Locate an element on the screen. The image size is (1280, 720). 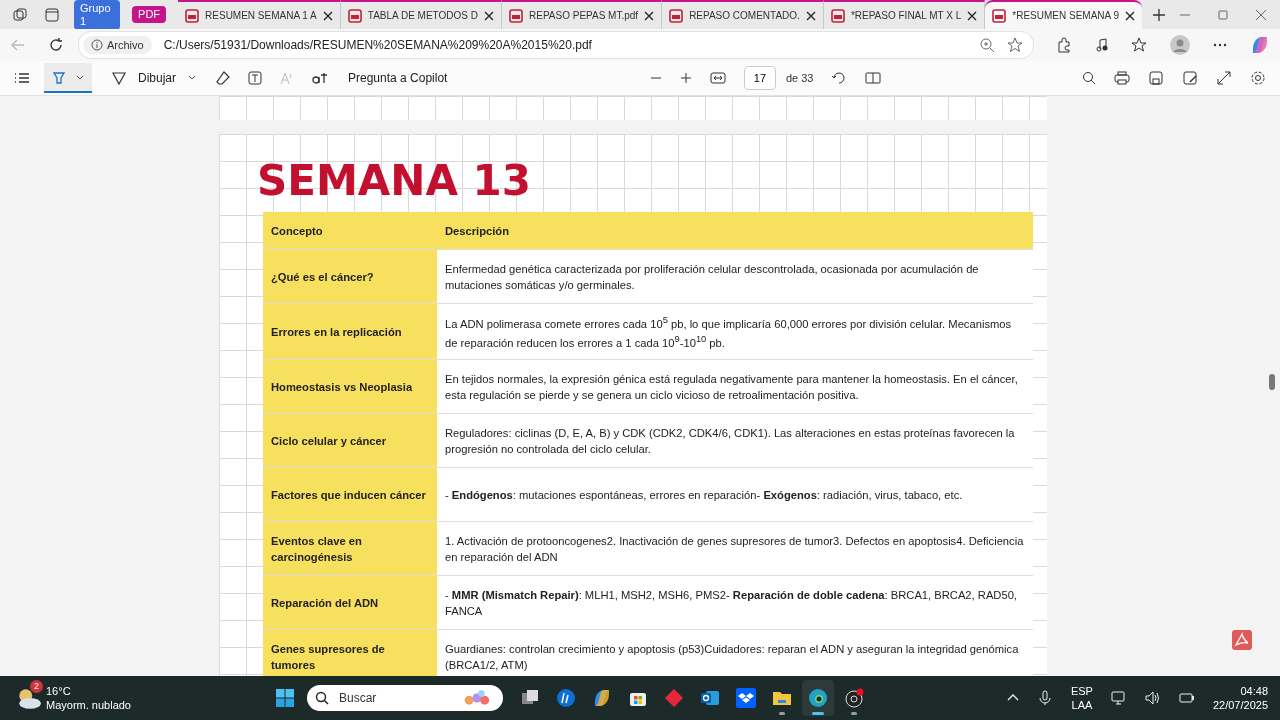
address-field: Archivo C:/Users/51931/Downloads/RESUMEN%20SEMANA%209%20A%2015%20.pdf is located at coordinates (556, 45).